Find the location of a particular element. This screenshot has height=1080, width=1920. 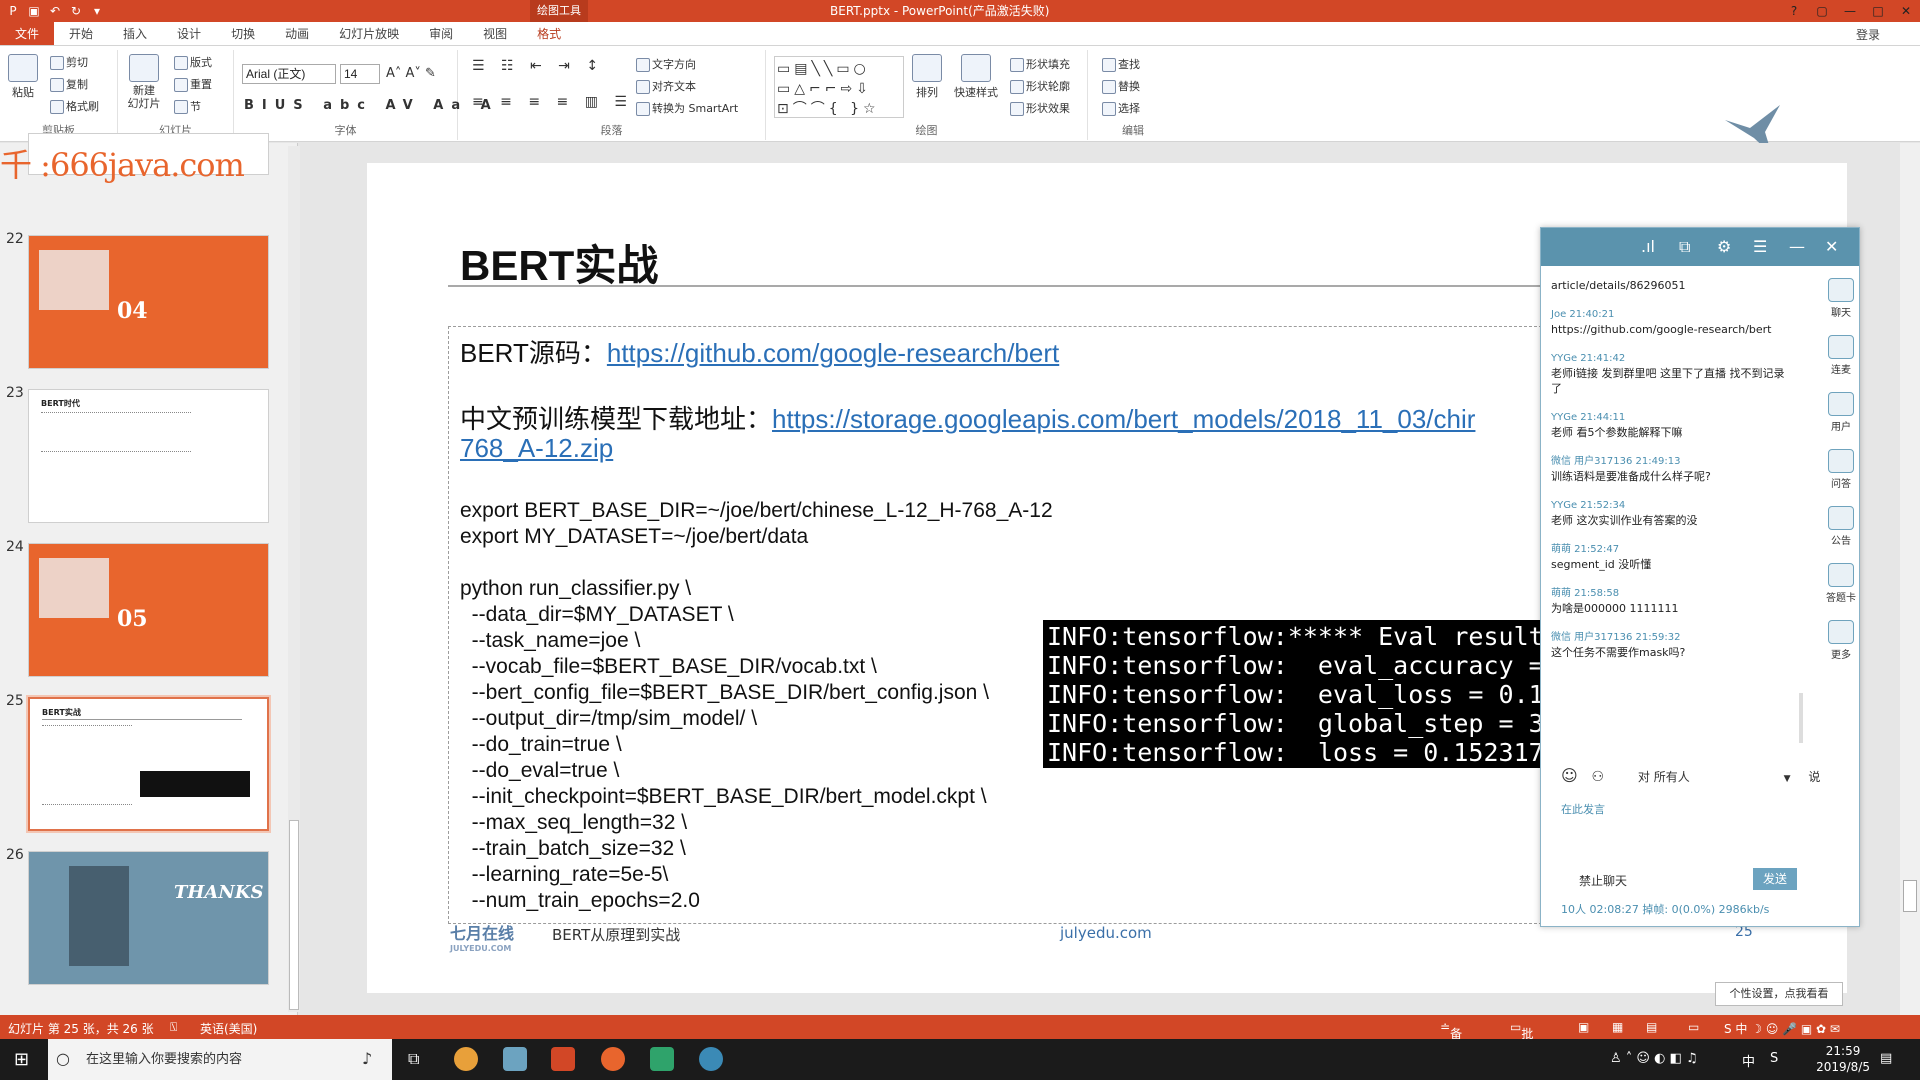

tab-view: 视图 is located at coordinates (495, 33).